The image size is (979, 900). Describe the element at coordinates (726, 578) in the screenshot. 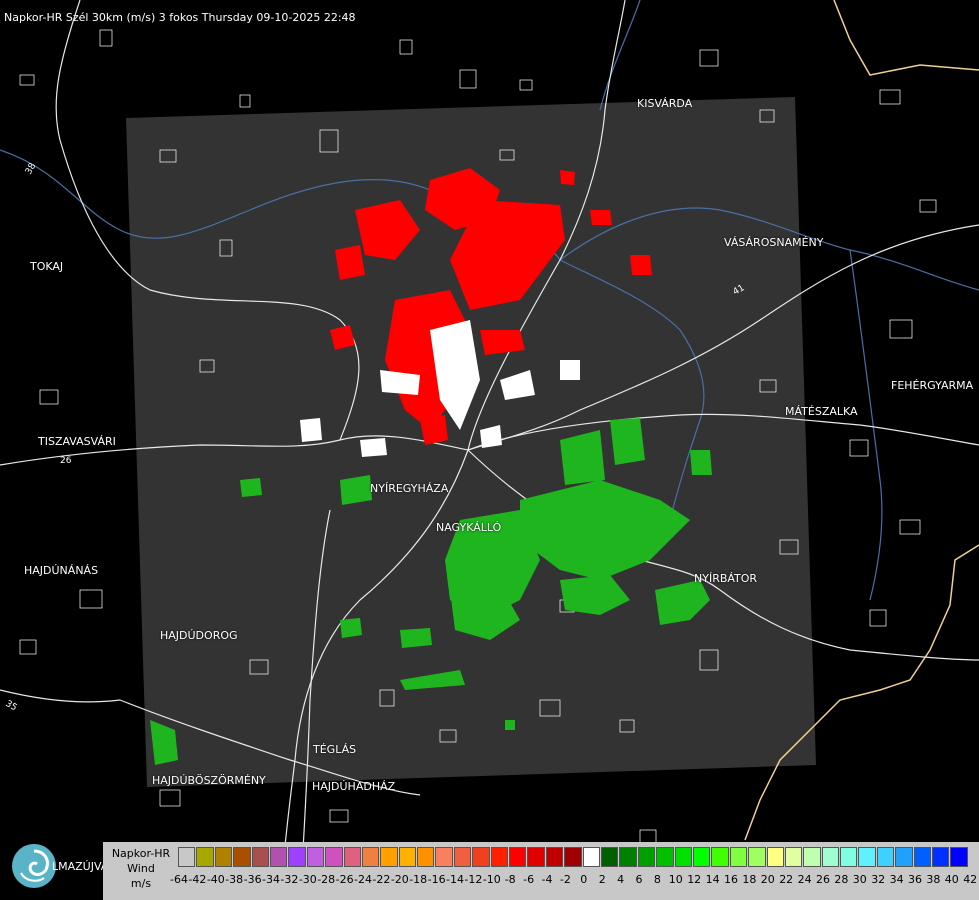

I see `city-label-nyirbator: NYÍRBÁTOR` at that location.